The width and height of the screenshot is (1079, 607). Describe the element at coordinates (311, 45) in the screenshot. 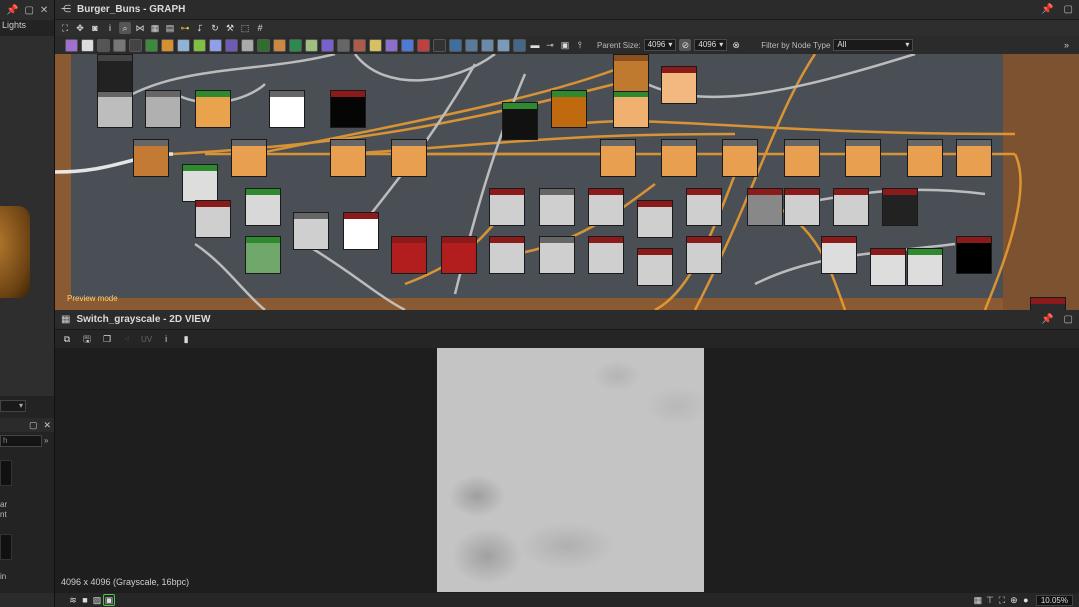

I see `tool-mountain-icon` at that location.